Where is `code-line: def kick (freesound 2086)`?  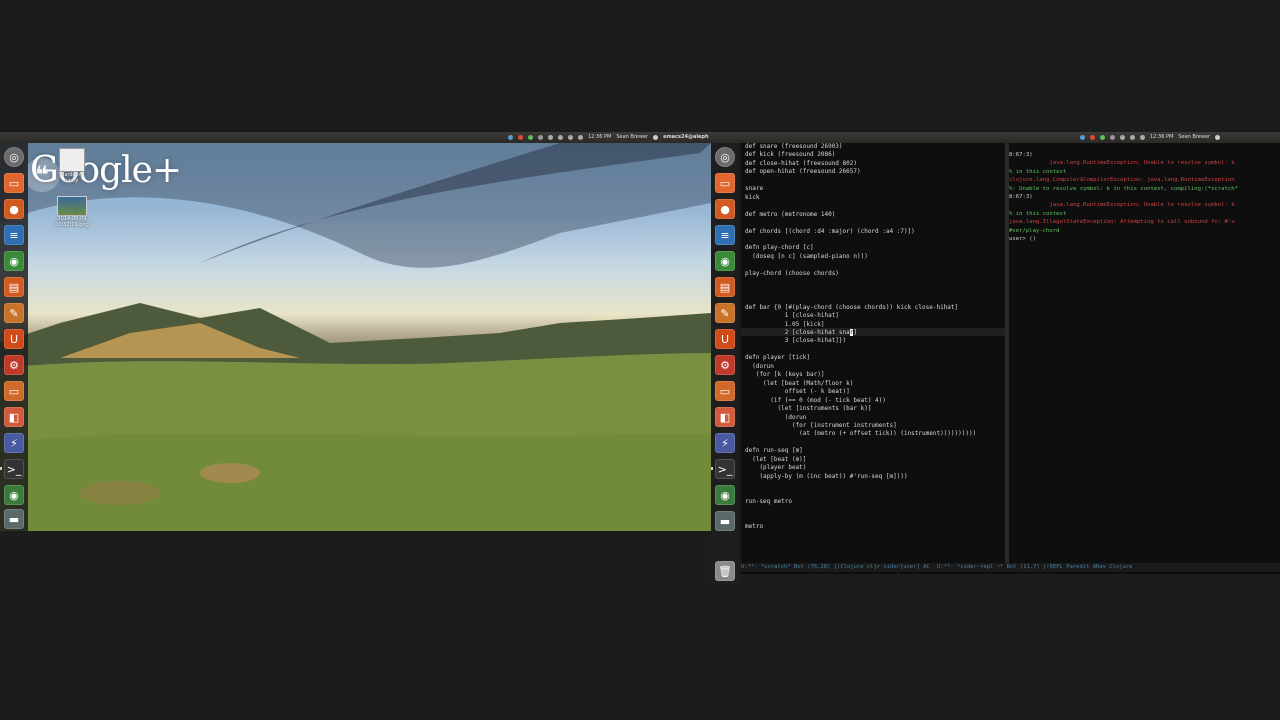 code-line: def kick (freesound 2086) is located at coordinates (790, 155).